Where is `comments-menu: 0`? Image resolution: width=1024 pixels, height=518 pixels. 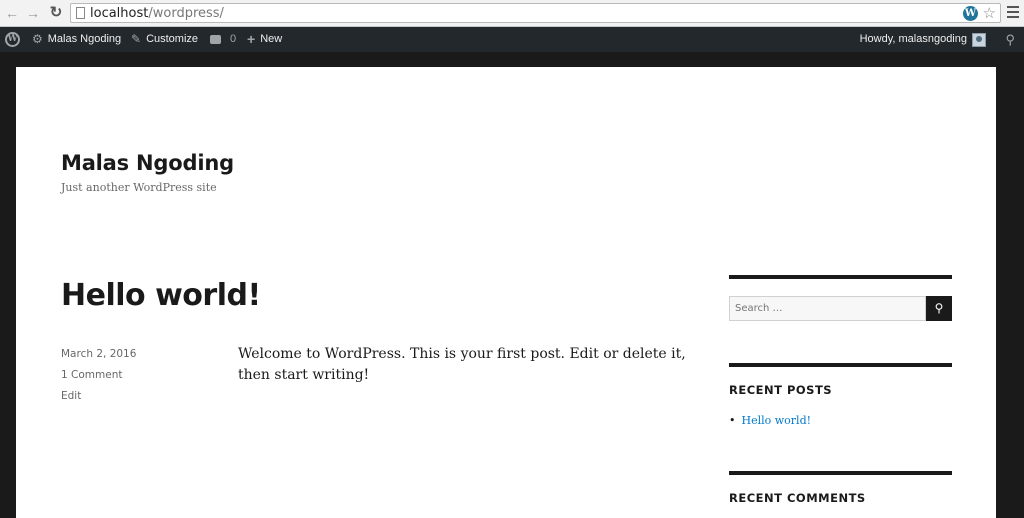
comments-menu: 0 is located at coordinates (223, 39).